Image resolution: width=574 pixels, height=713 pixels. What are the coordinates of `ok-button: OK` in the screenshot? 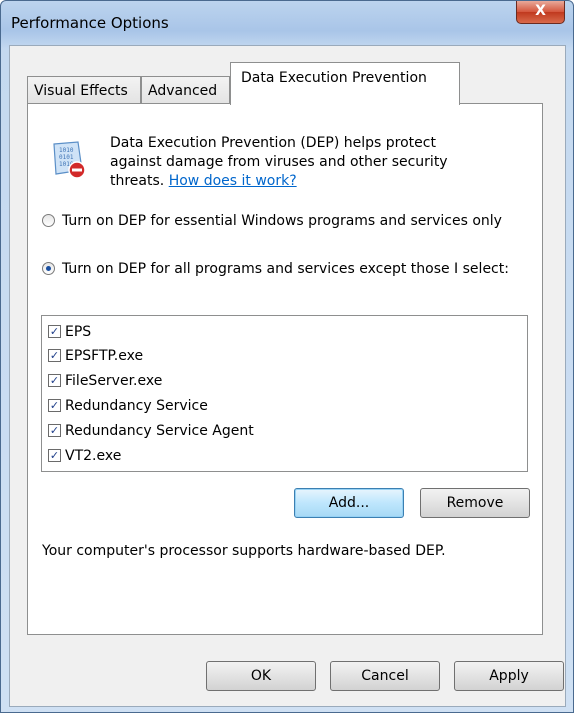 It's located at (261, 676).